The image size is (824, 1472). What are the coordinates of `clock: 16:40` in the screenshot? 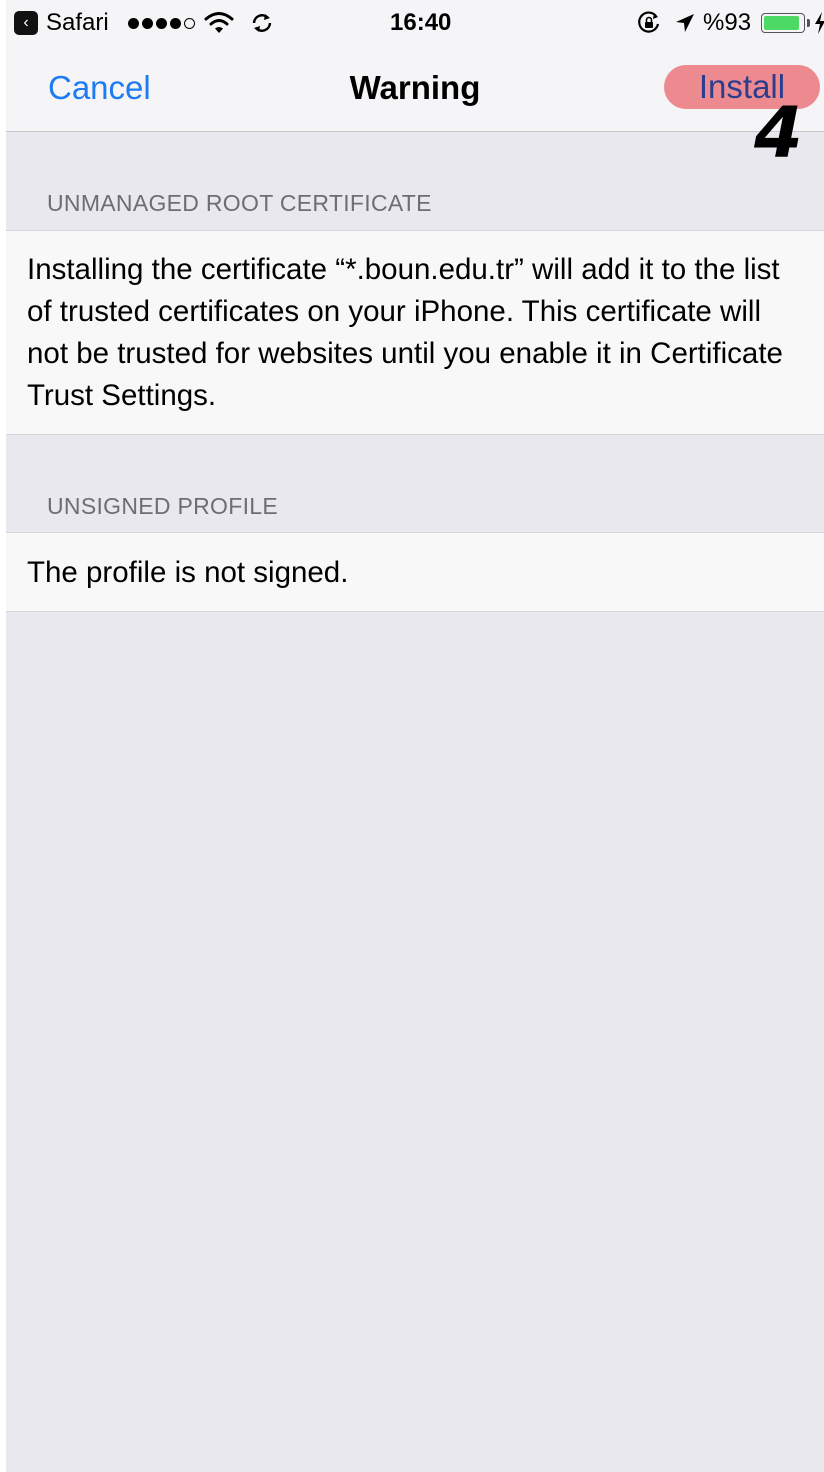 It's located at (421, 22).